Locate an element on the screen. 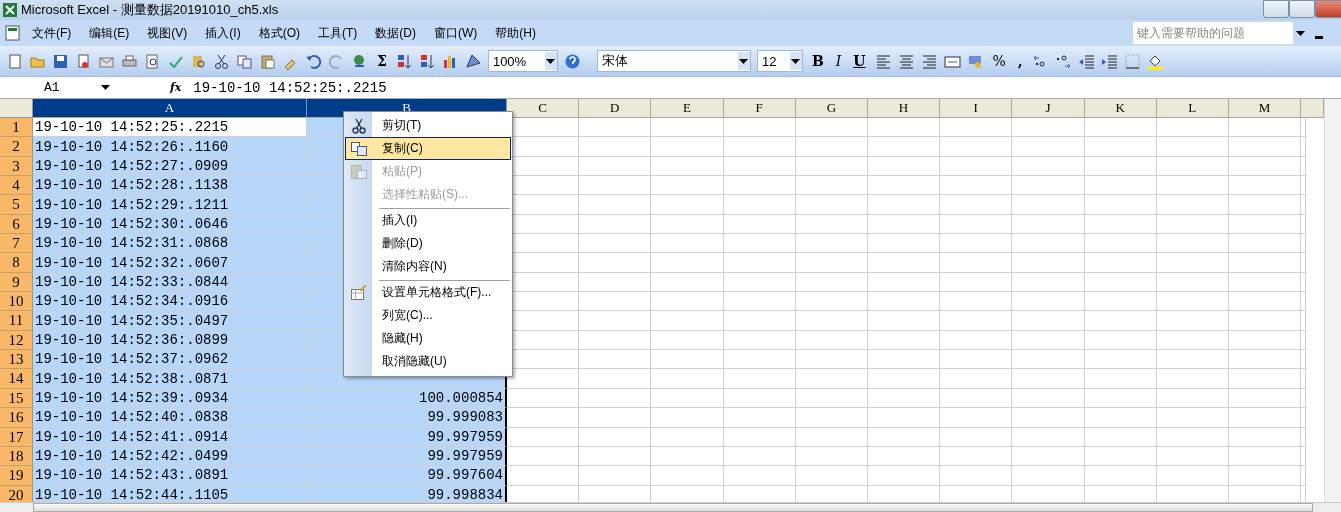 The height and width of the screenshot is (512, 1341). table-cell: 99.997959 is located at coordinates (407, 456).